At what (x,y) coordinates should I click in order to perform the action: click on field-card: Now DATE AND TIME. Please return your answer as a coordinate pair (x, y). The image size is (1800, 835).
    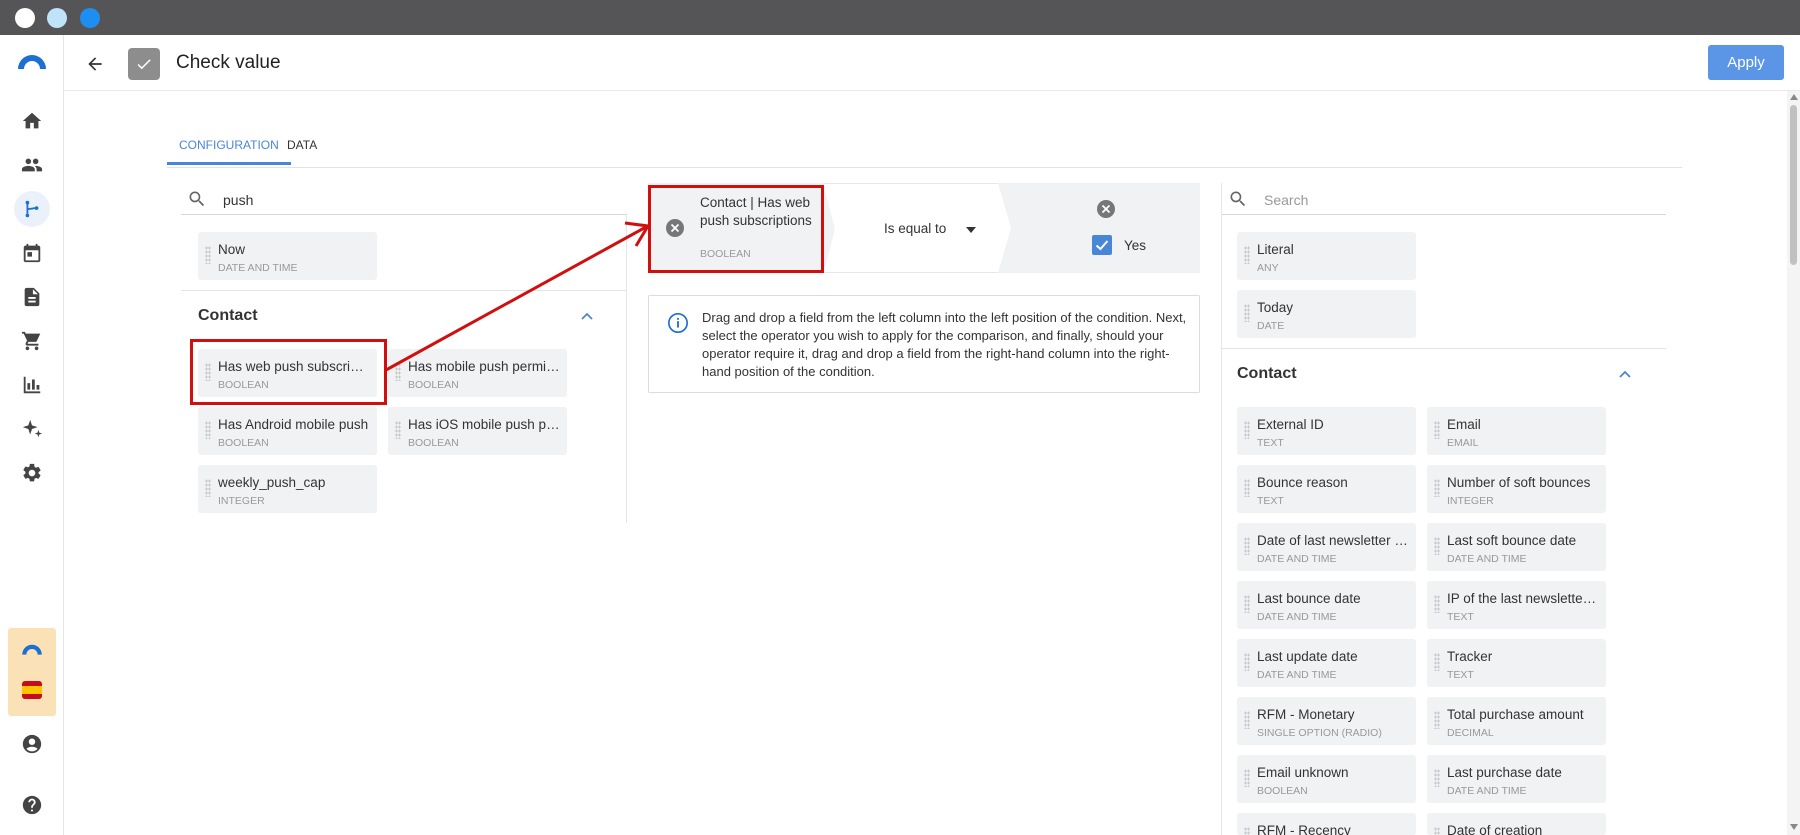
    Looking at the image, I should click on (287, 256).